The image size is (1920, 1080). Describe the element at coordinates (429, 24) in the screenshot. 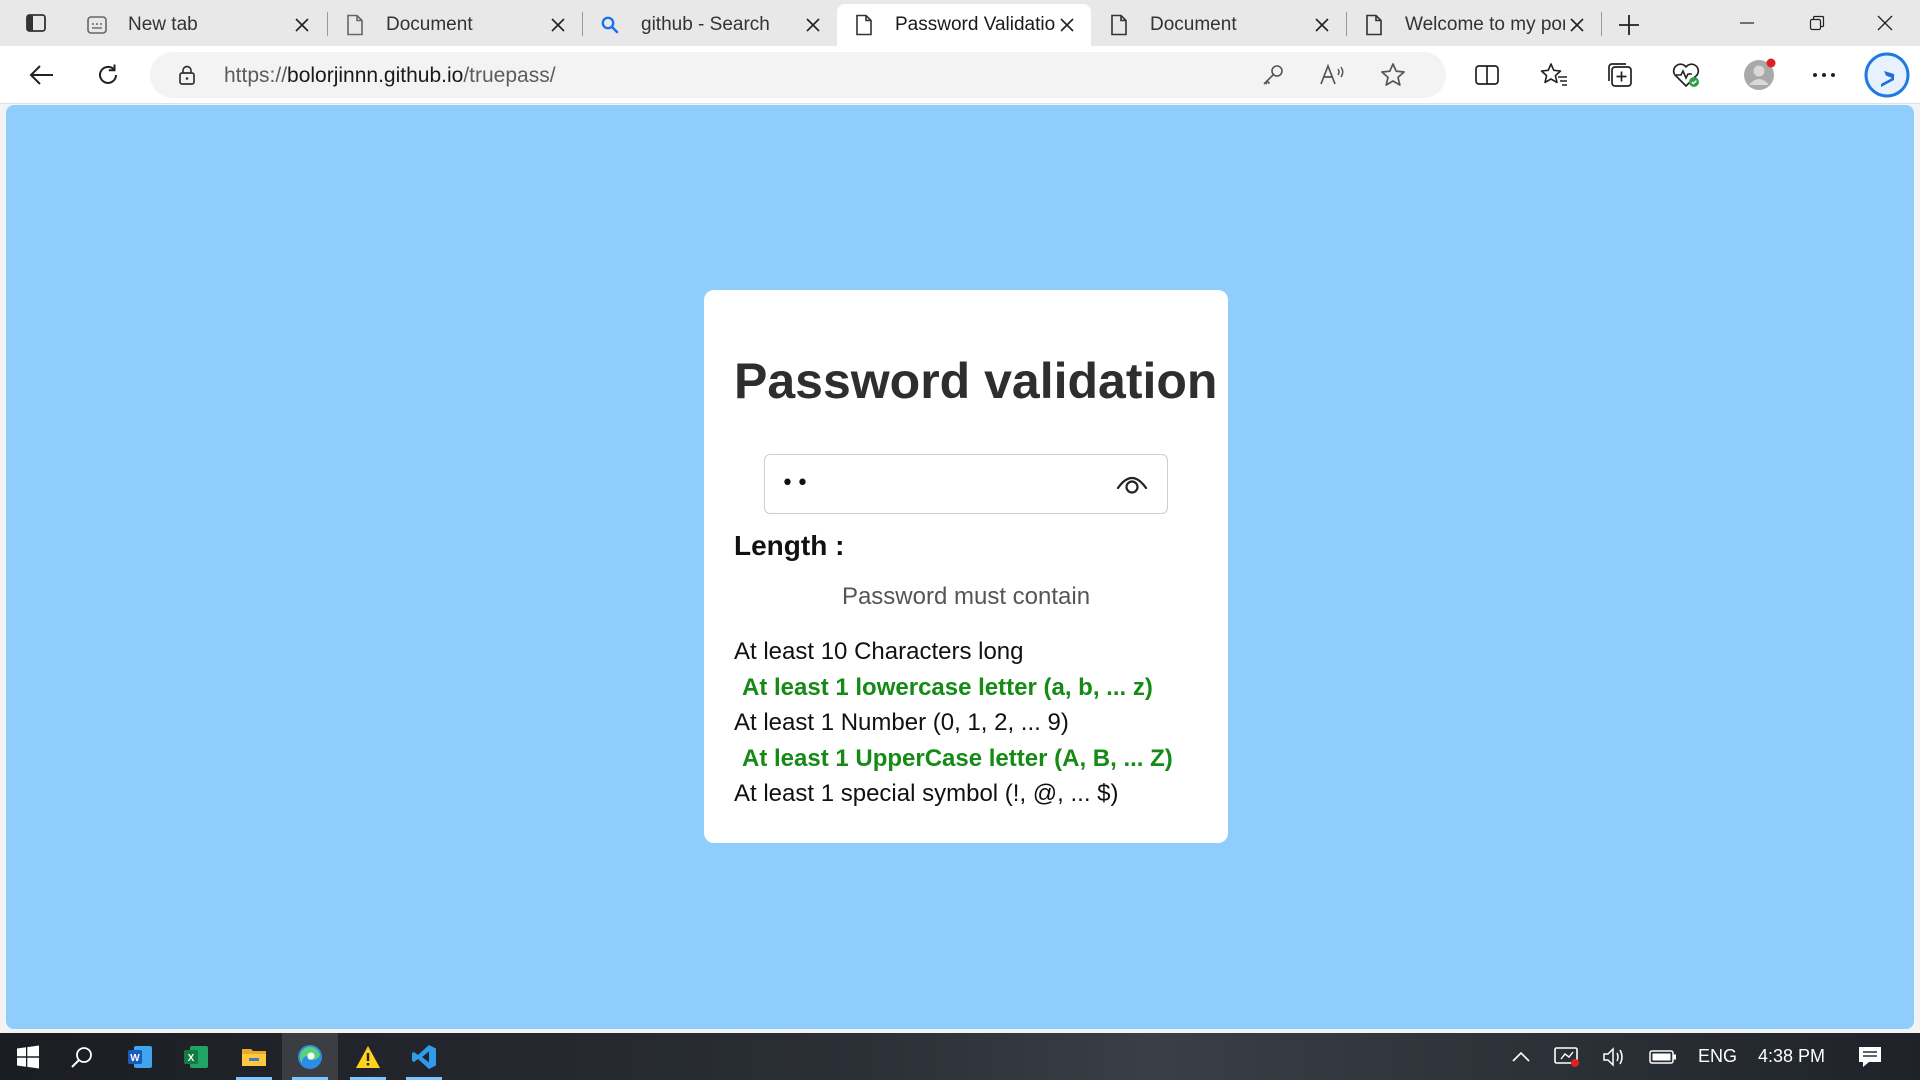

I see `tab-title: Document` at that location.